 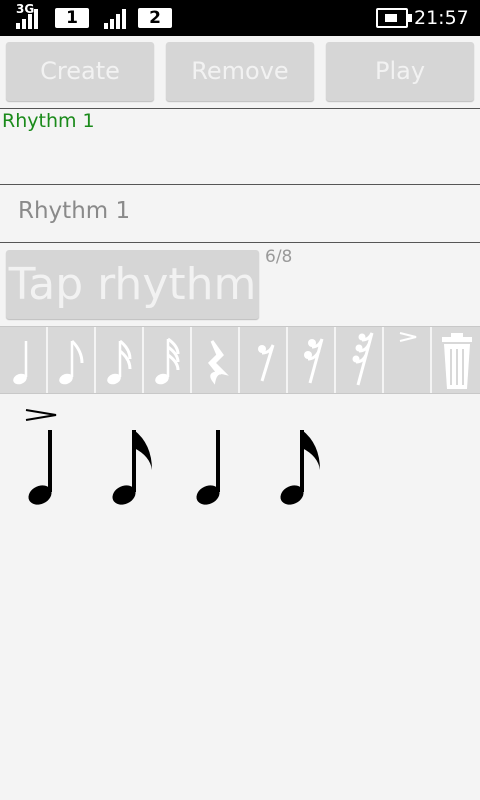 I want to click on note-palette, so click(x=240, y=360).